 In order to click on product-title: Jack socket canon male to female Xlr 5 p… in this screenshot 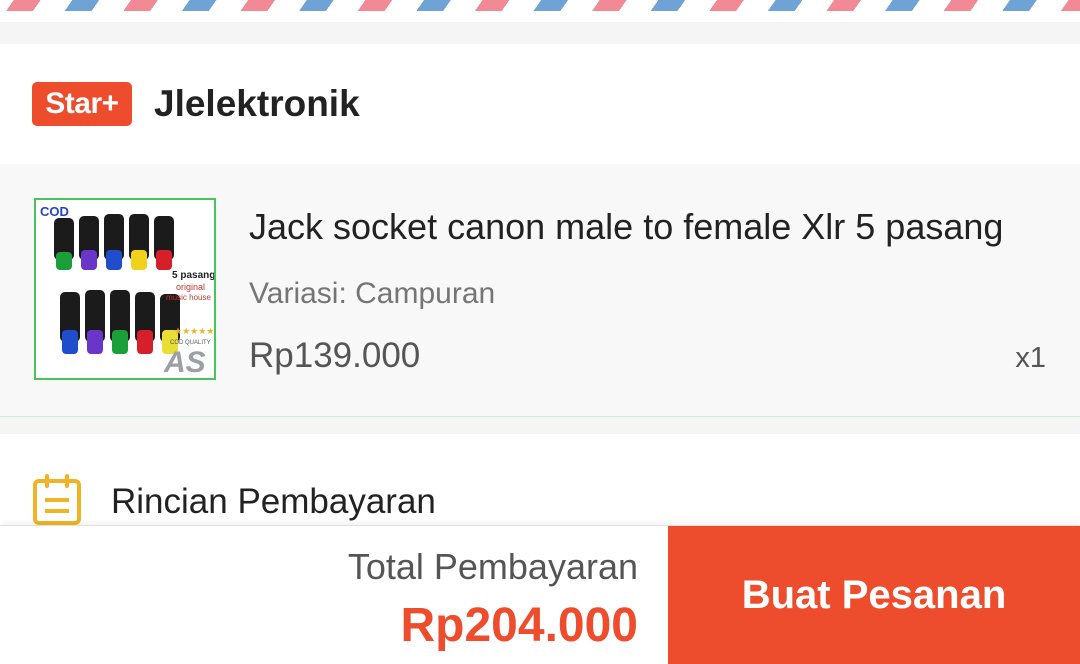, I will do `click(649, 227)`.